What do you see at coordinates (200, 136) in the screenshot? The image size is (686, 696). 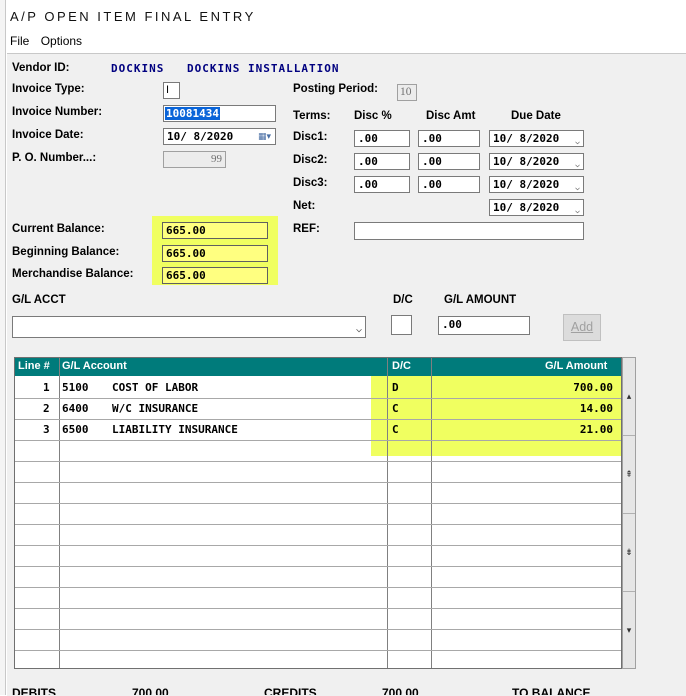 I see `invoice-date-value: 10/ 8/2020` at bounding box center [200, 136].